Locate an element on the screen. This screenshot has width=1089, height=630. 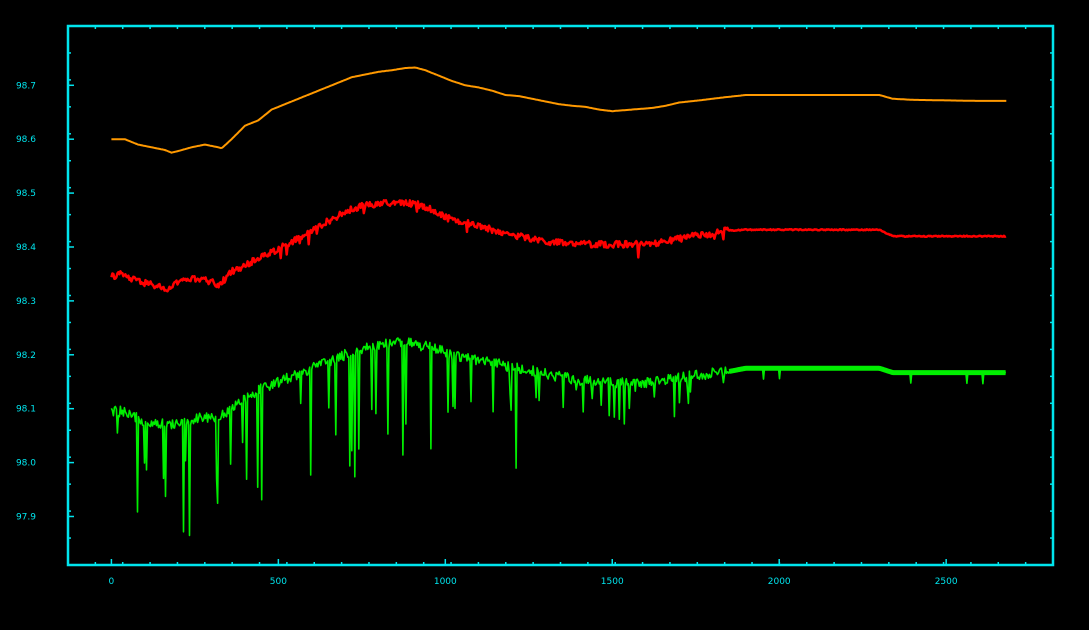
y-tick-label: 98.6 is located at coordinates (26, 140).